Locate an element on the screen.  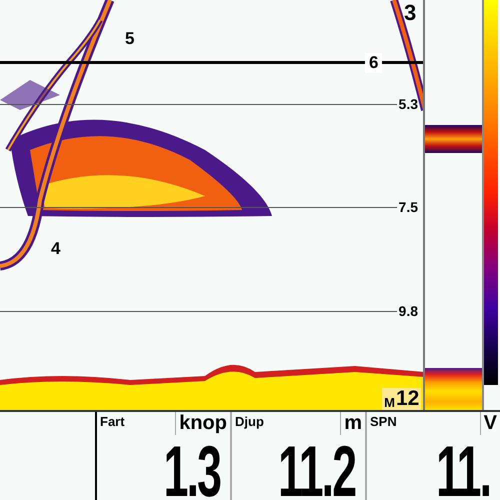
marker-label: 4 is located at coordinates (55, 248).